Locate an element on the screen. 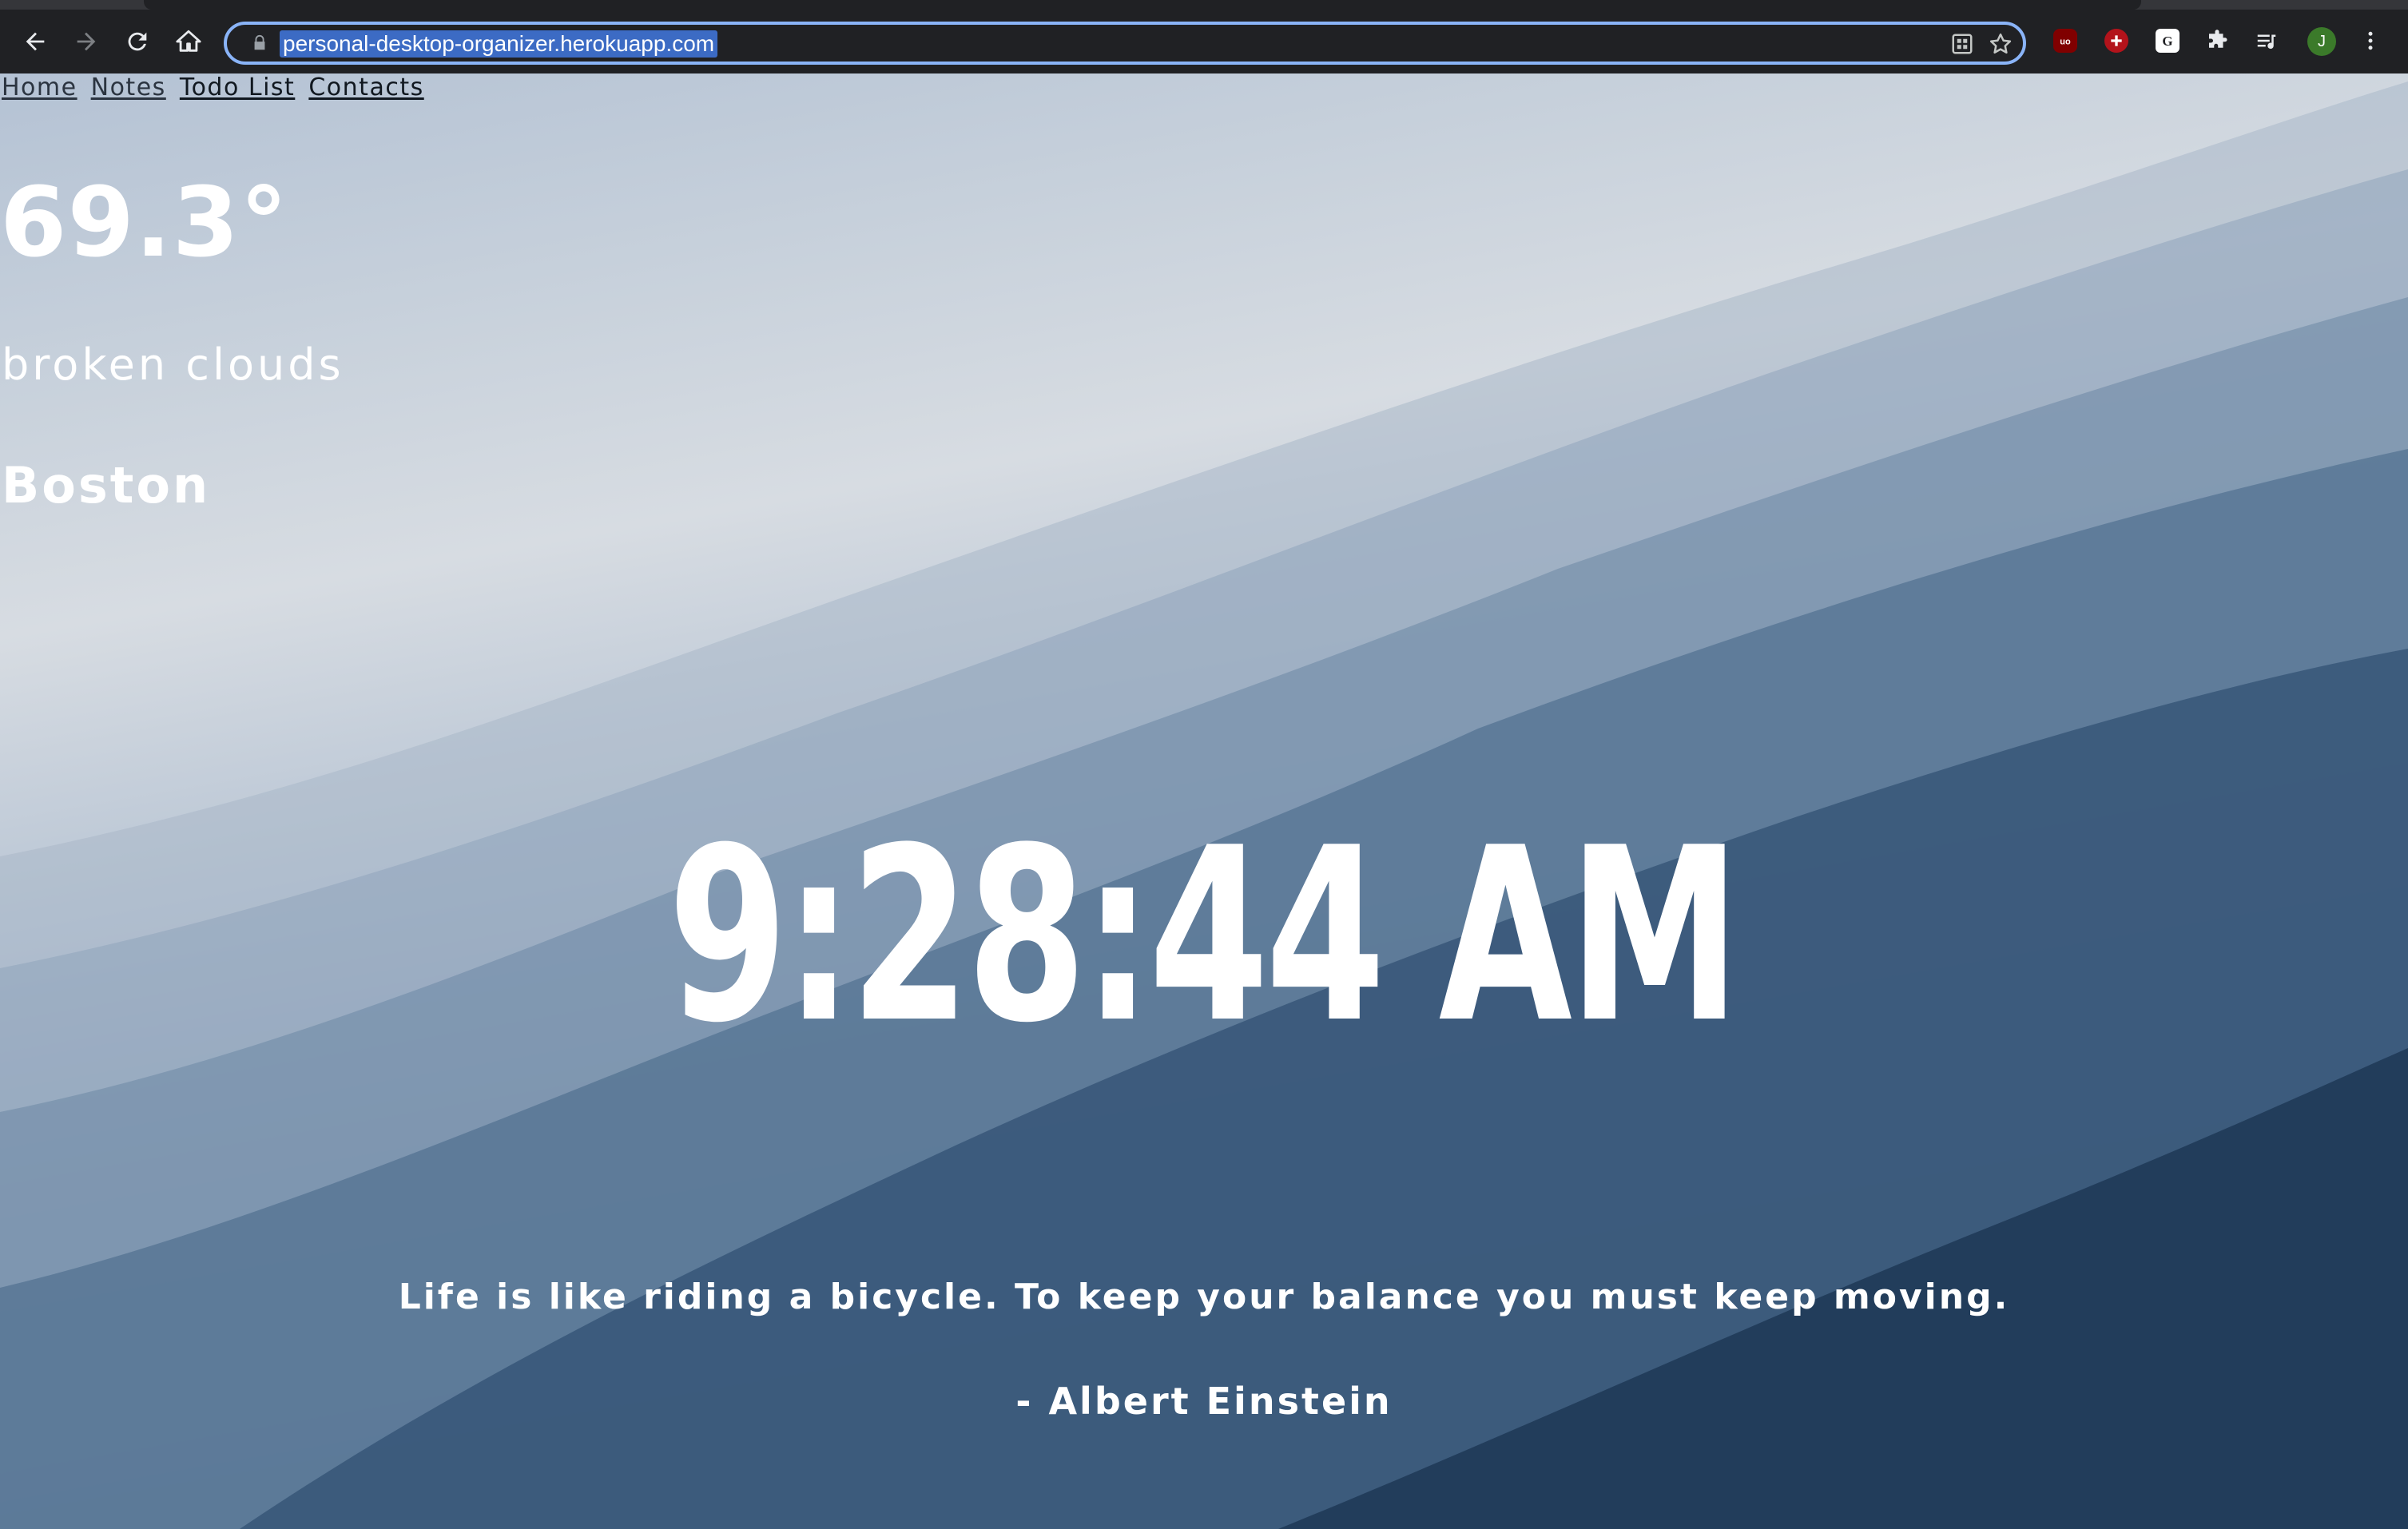 Image resolution: width=2408 pixels, height=1529 pixels. ublock-icon: uo is located at coordinates (2065, 41).